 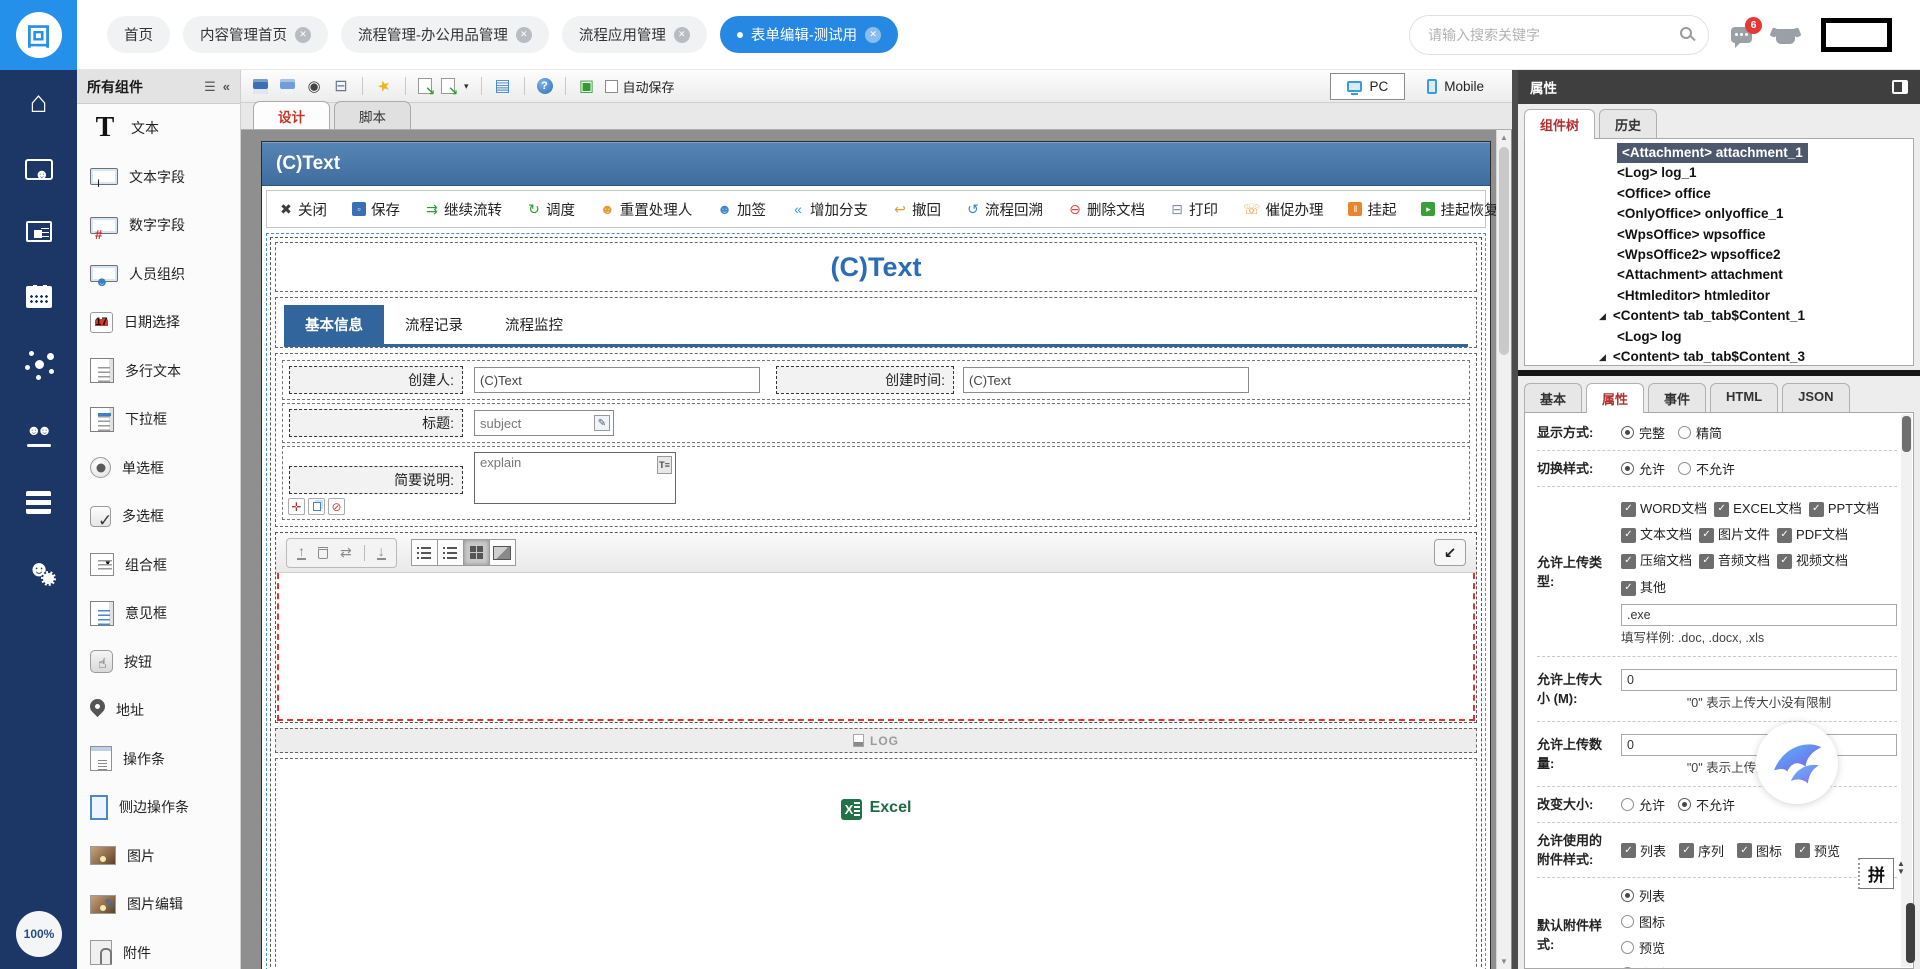 I want to click on component-radio: 单选框, so click(x=158, y=468).